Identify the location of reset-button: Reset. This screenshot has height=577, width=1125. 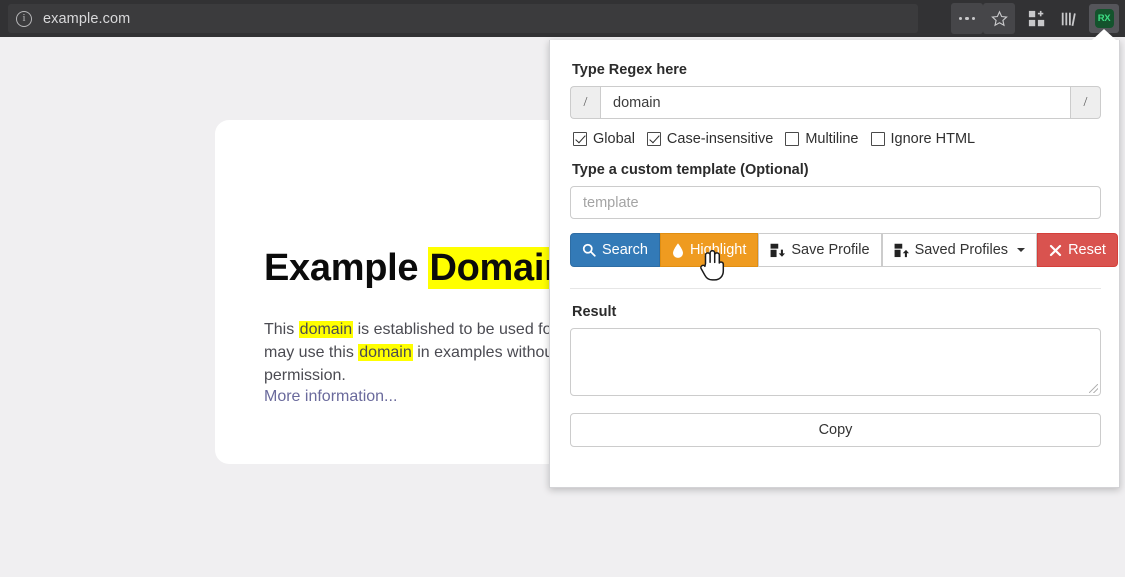
(1077, 250).